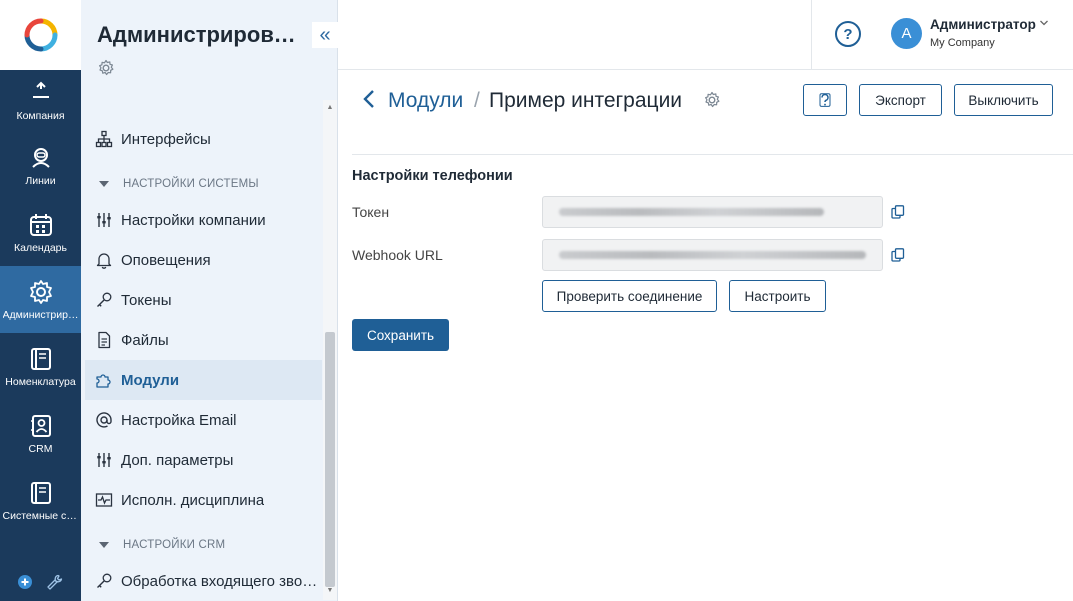 Image resolution: width=1073 pixels, height=601 pixels. I want to click on token-field, so click(712, 212).